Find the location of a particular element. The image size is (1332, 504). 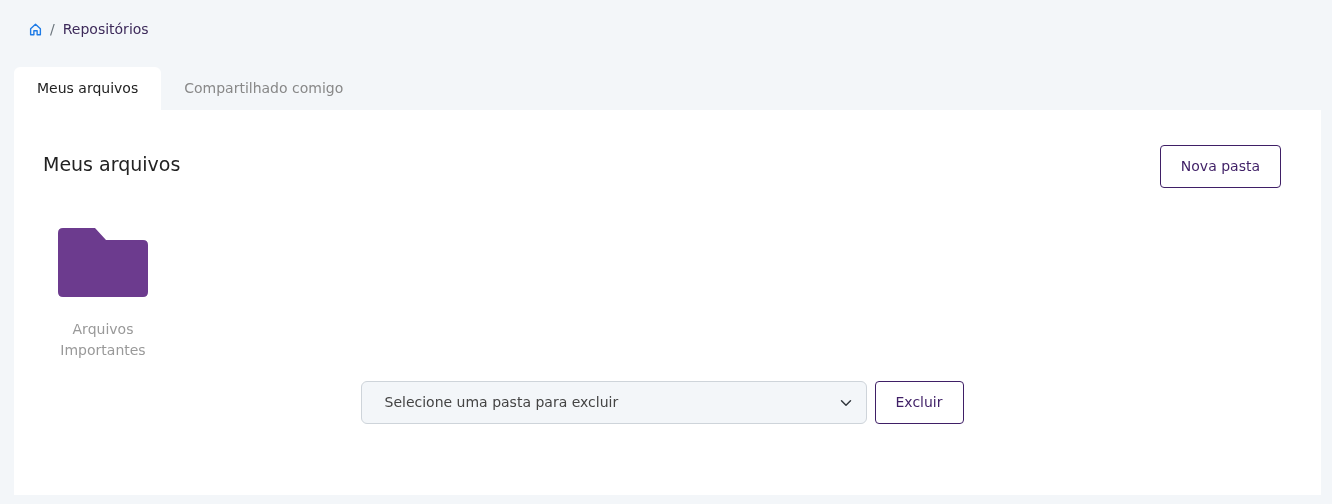

folder-select: Selecione uma pasta para excluir is located at coordinates (613, 402).